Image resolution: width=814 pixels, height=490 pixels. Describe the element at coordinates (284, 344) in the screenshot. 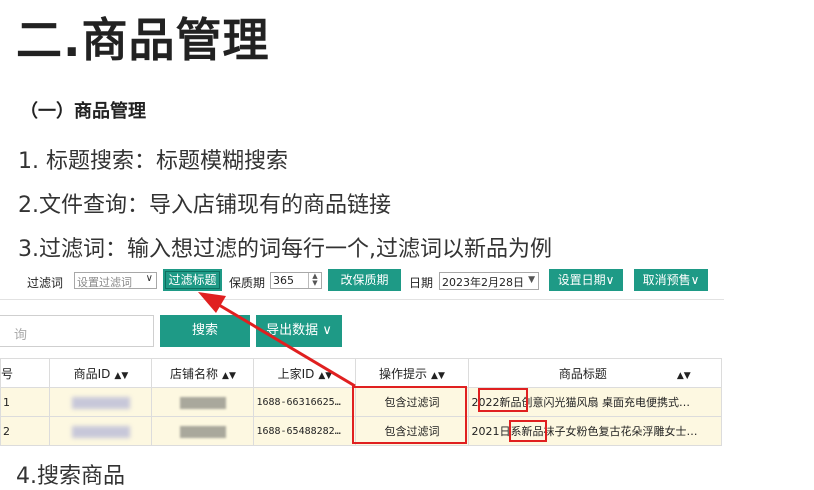

I see `arrow-shaft` at that location.